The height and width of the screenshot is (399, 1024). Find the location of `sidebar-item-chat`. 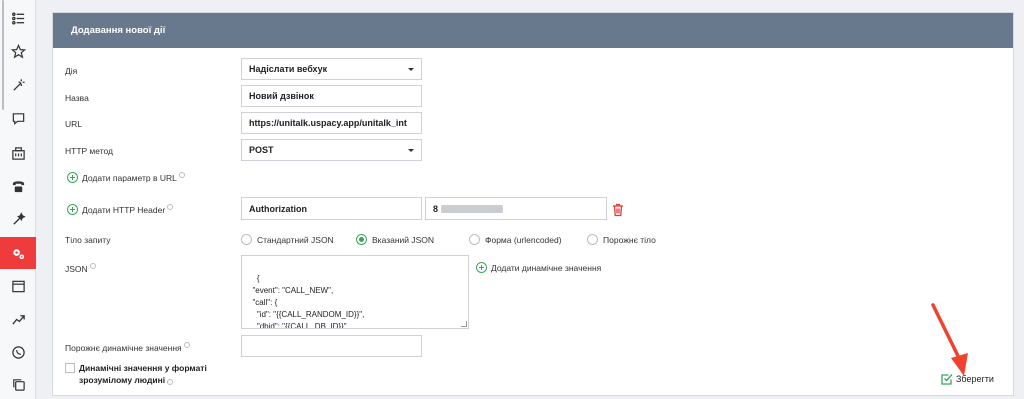

sidebar-item-chat is located at coordinates (18, 118).